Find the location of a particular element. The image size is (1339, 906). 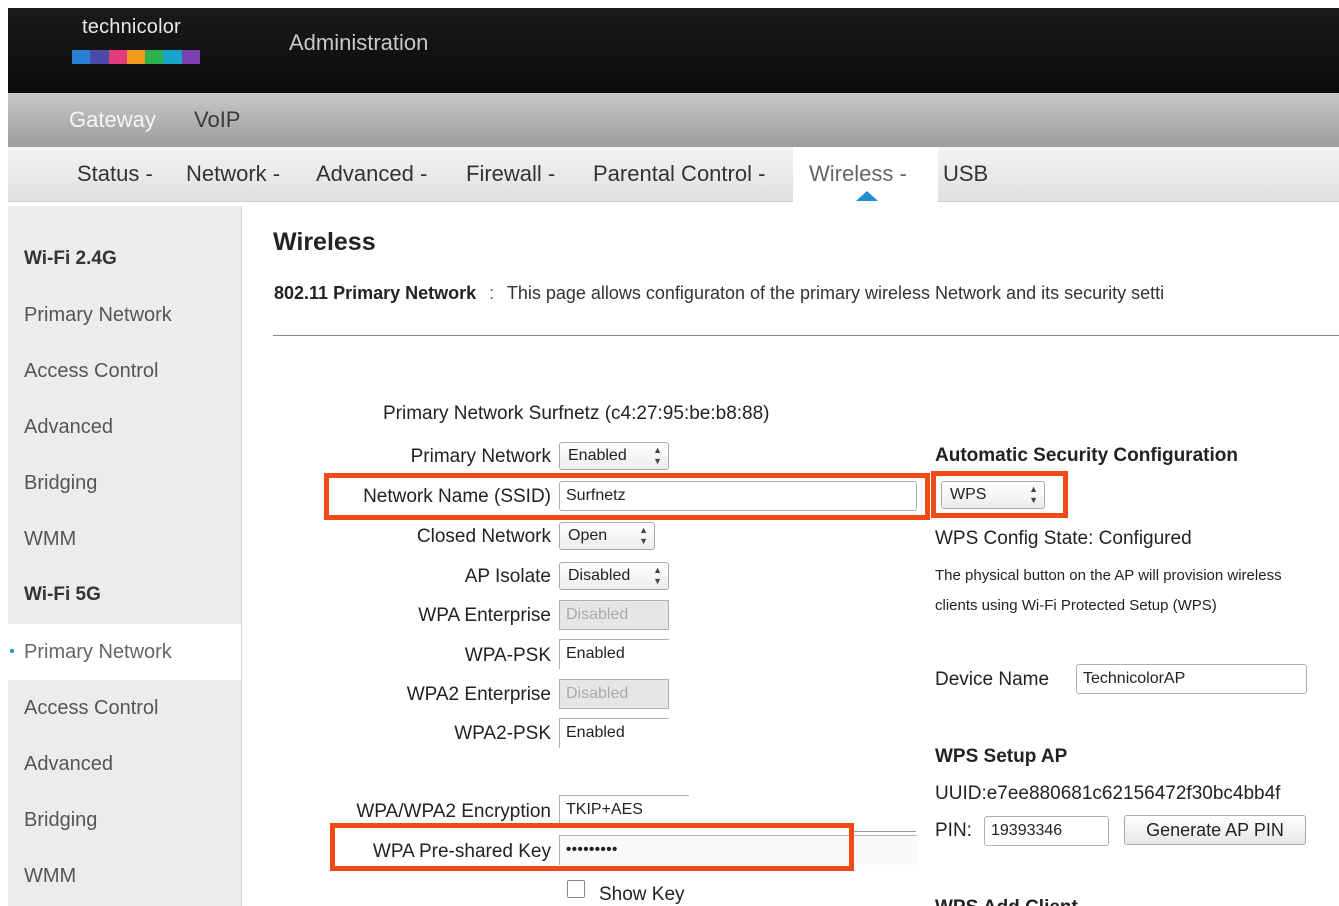

closed-network-select: Open ▲ ▼ is located at coordinates (607, 536).